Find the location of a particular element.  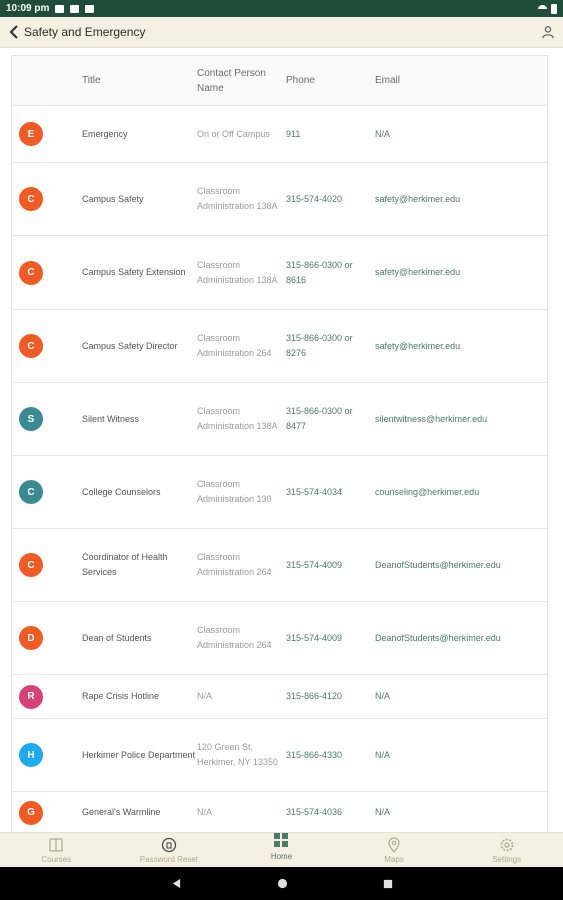

nav-item-courses: Courses is located at coordinates (56, 850).